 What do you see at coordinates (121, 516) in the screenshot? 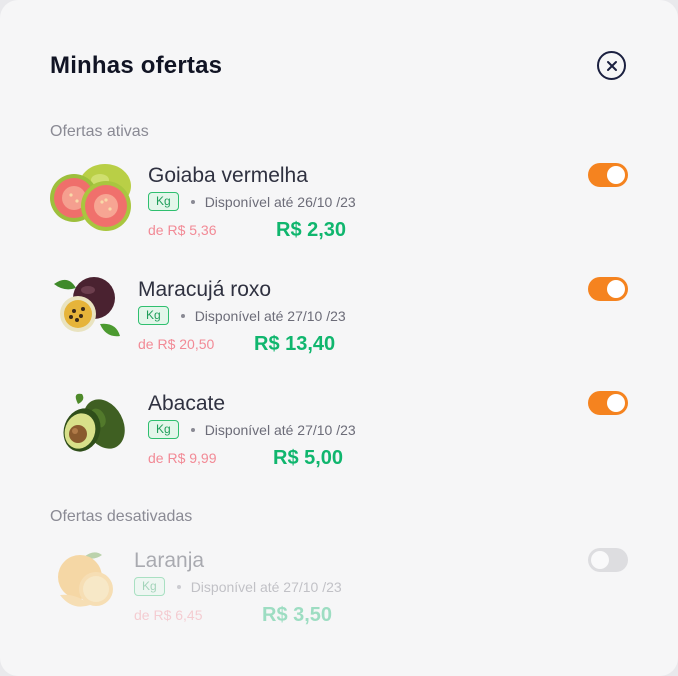
I see `section-label-disabled: Ofertas desativadas` at bounding box center [121, 516].